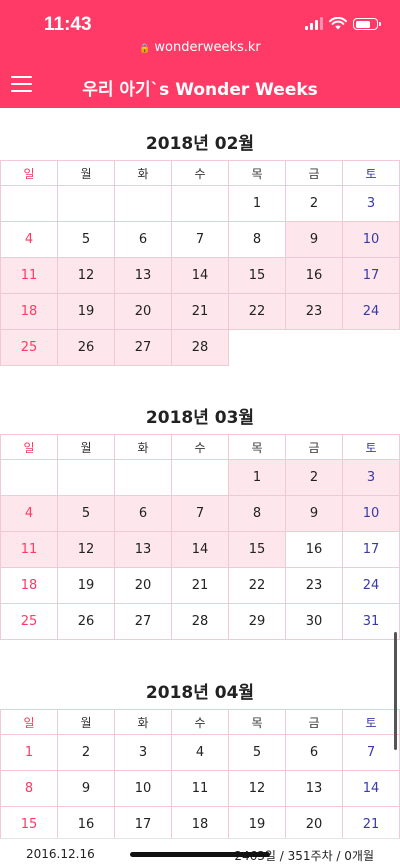 The height and width of the screenshot is (867, 400). Describe the element at coordinates (145, 49) in the screenshot. I see `lock-icon: 🔒` at that location.